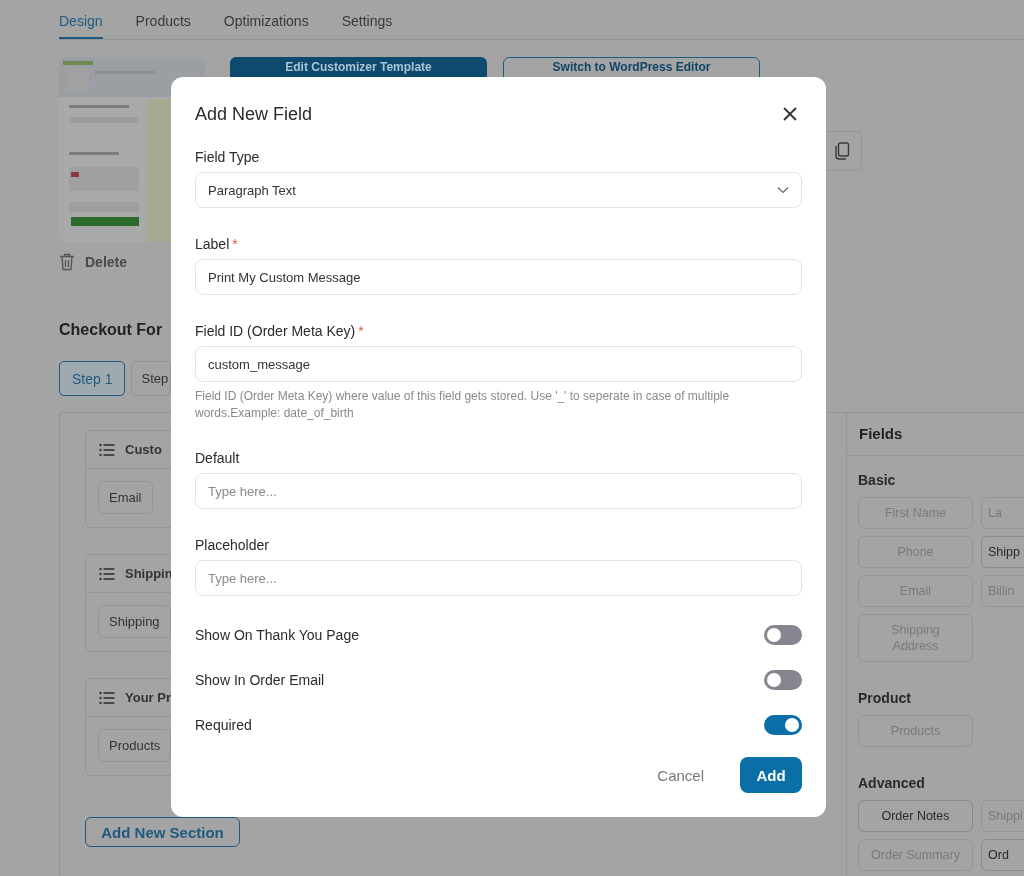 This screenshot has height=876, width=1024. What do you see at coordinates (783, 190) in the screenshot?
I see `chevron-down-icon` at bounding box center [783, 190].